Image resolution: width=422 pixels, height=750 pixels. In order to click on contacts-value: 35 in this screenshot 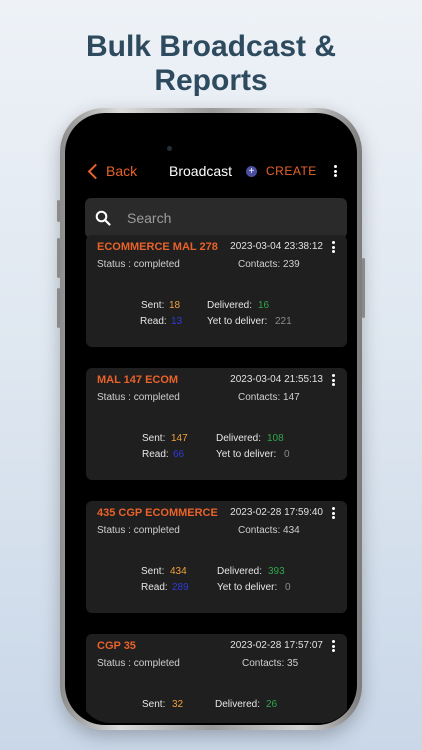, I will do `click(293, 663)`.